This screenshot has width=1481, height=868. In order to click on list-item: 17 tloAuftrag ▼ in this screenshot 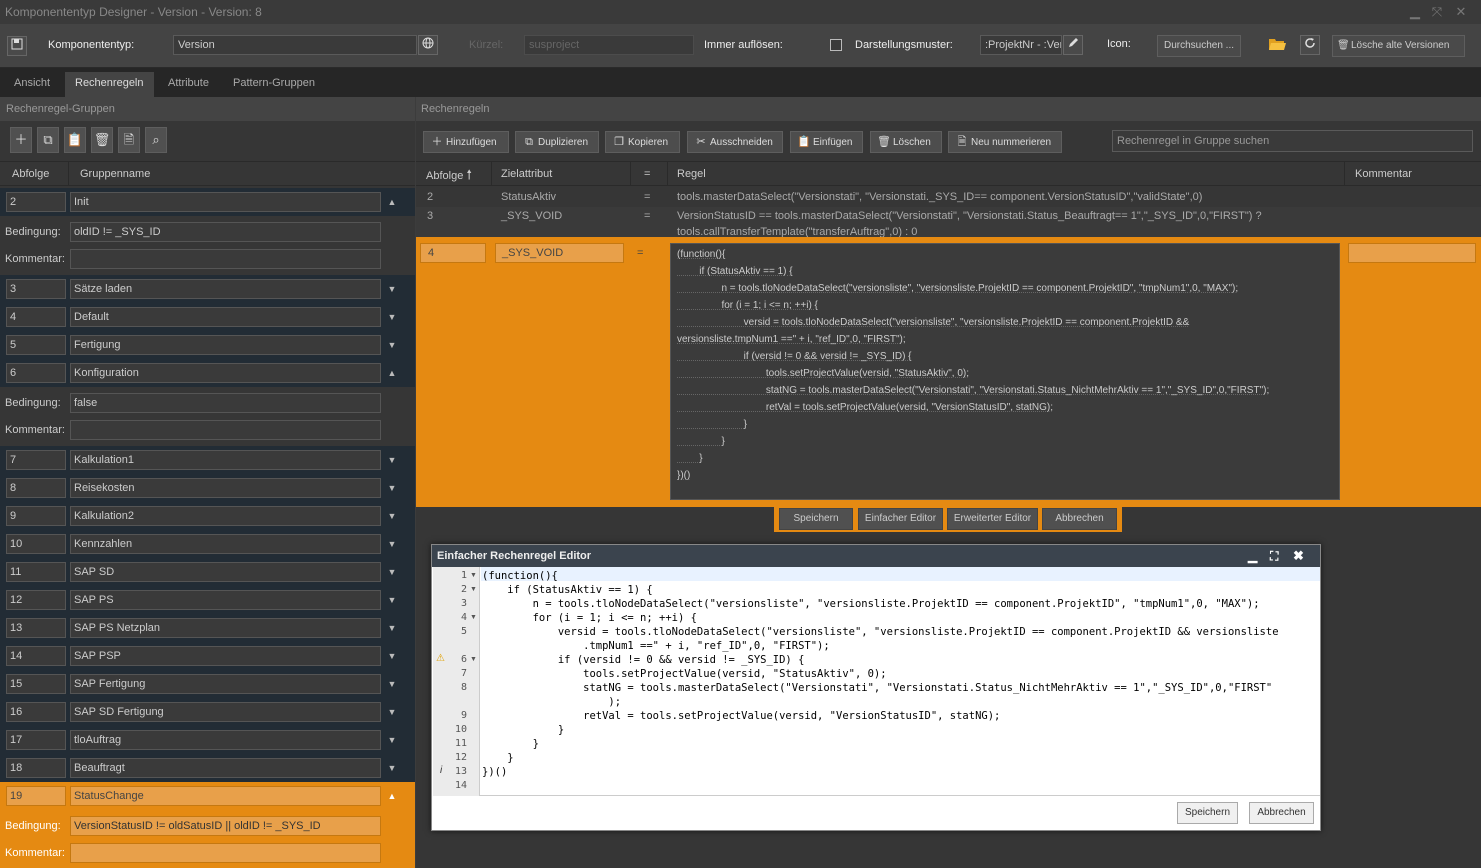, I will do `click(207, 740)`.